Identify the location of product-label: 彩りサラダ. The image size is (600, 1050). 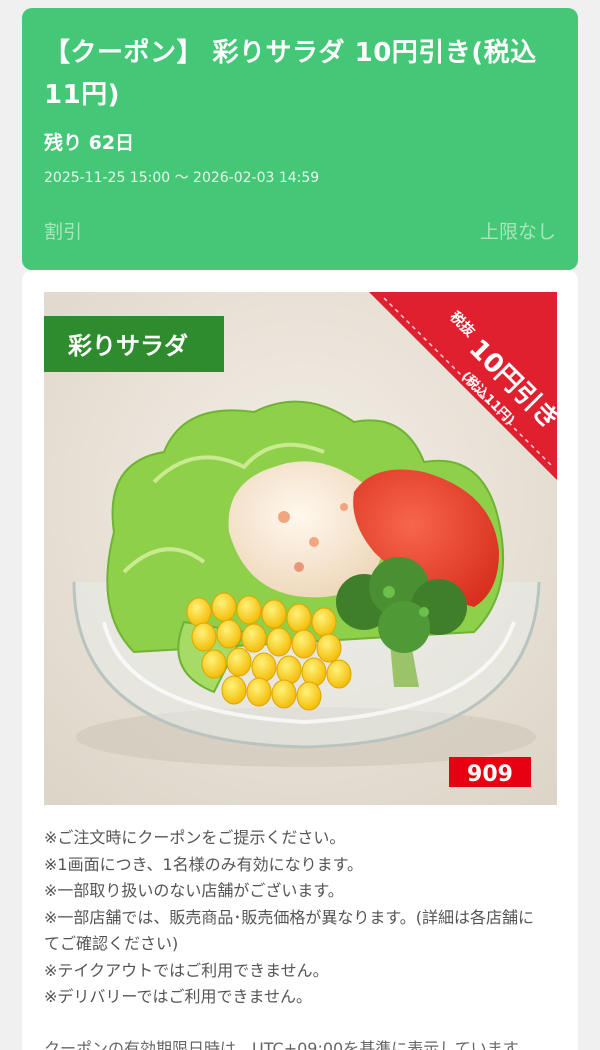
(127, 346).